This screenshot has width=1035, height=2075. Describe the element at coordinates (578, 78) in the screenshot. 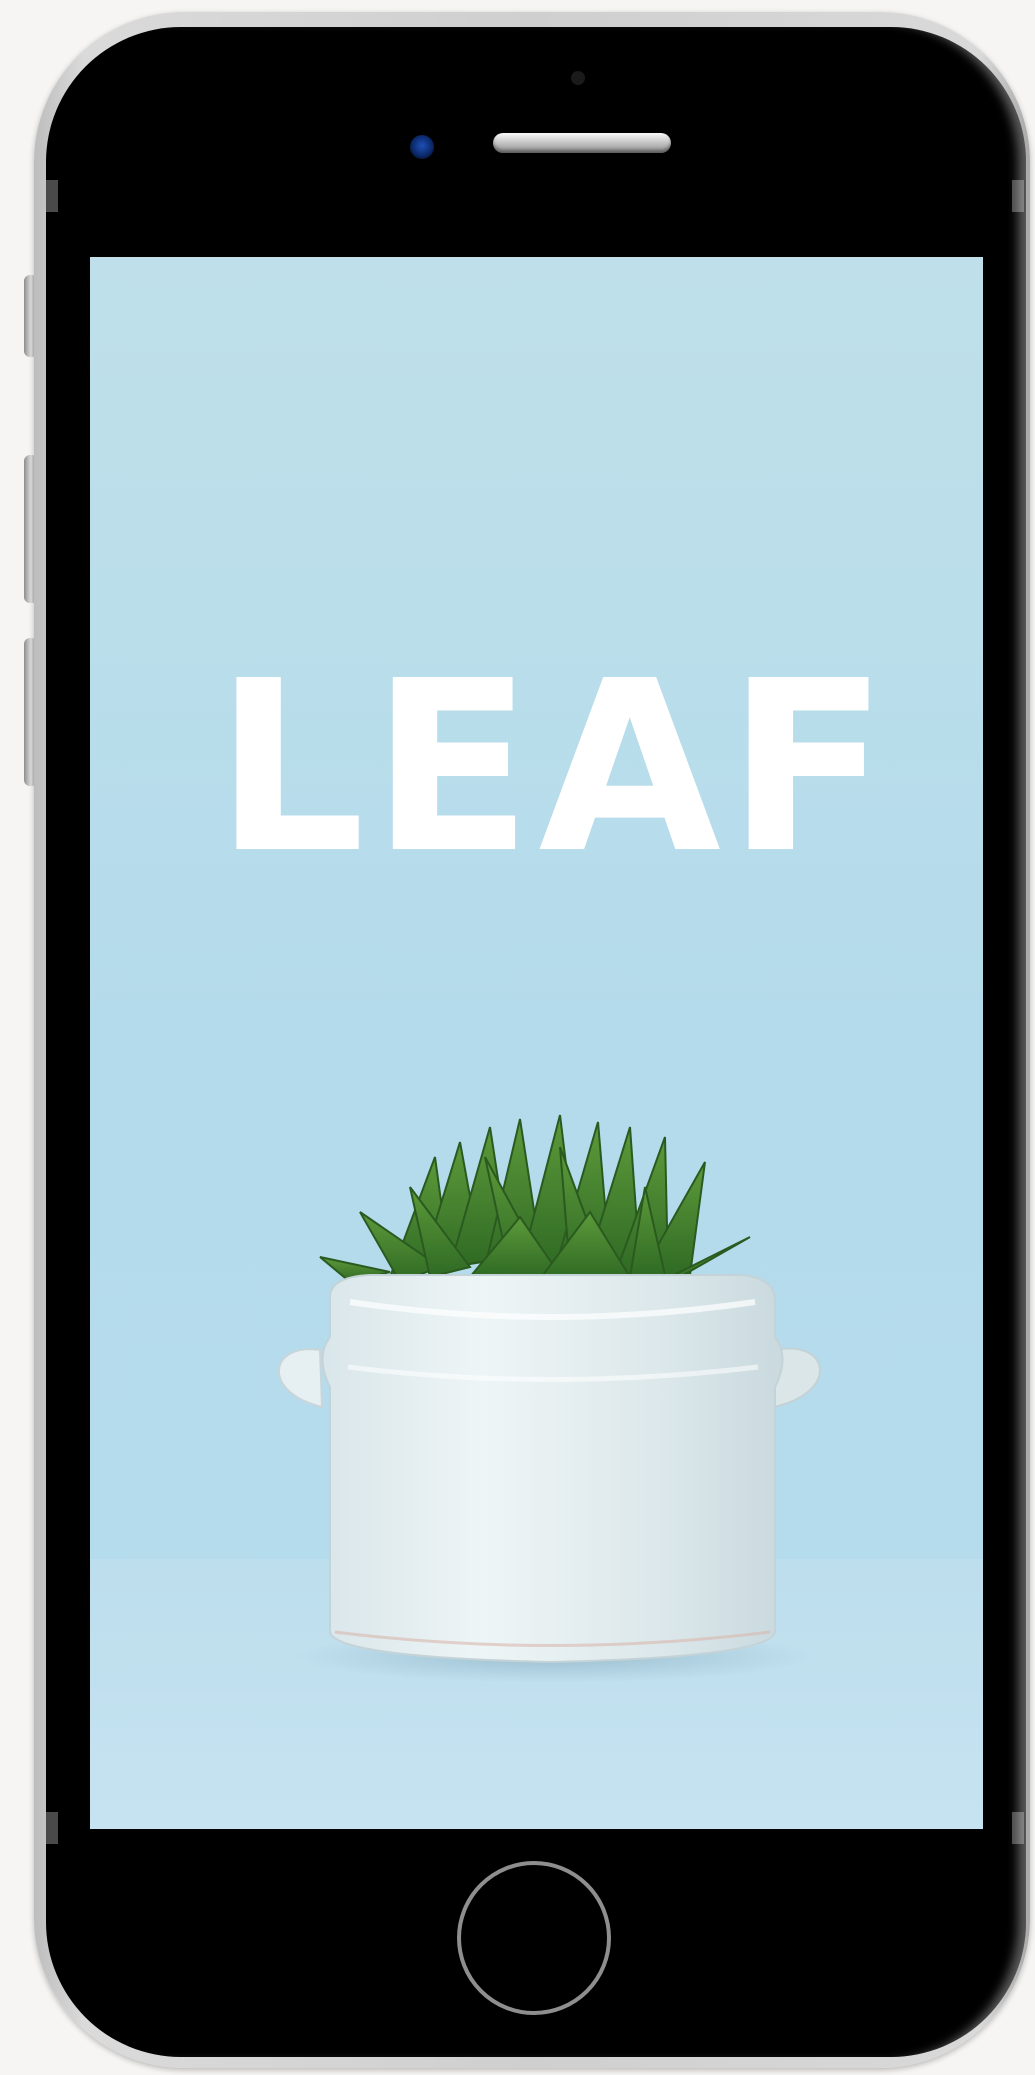

I see `front-camera-icon` at that location.